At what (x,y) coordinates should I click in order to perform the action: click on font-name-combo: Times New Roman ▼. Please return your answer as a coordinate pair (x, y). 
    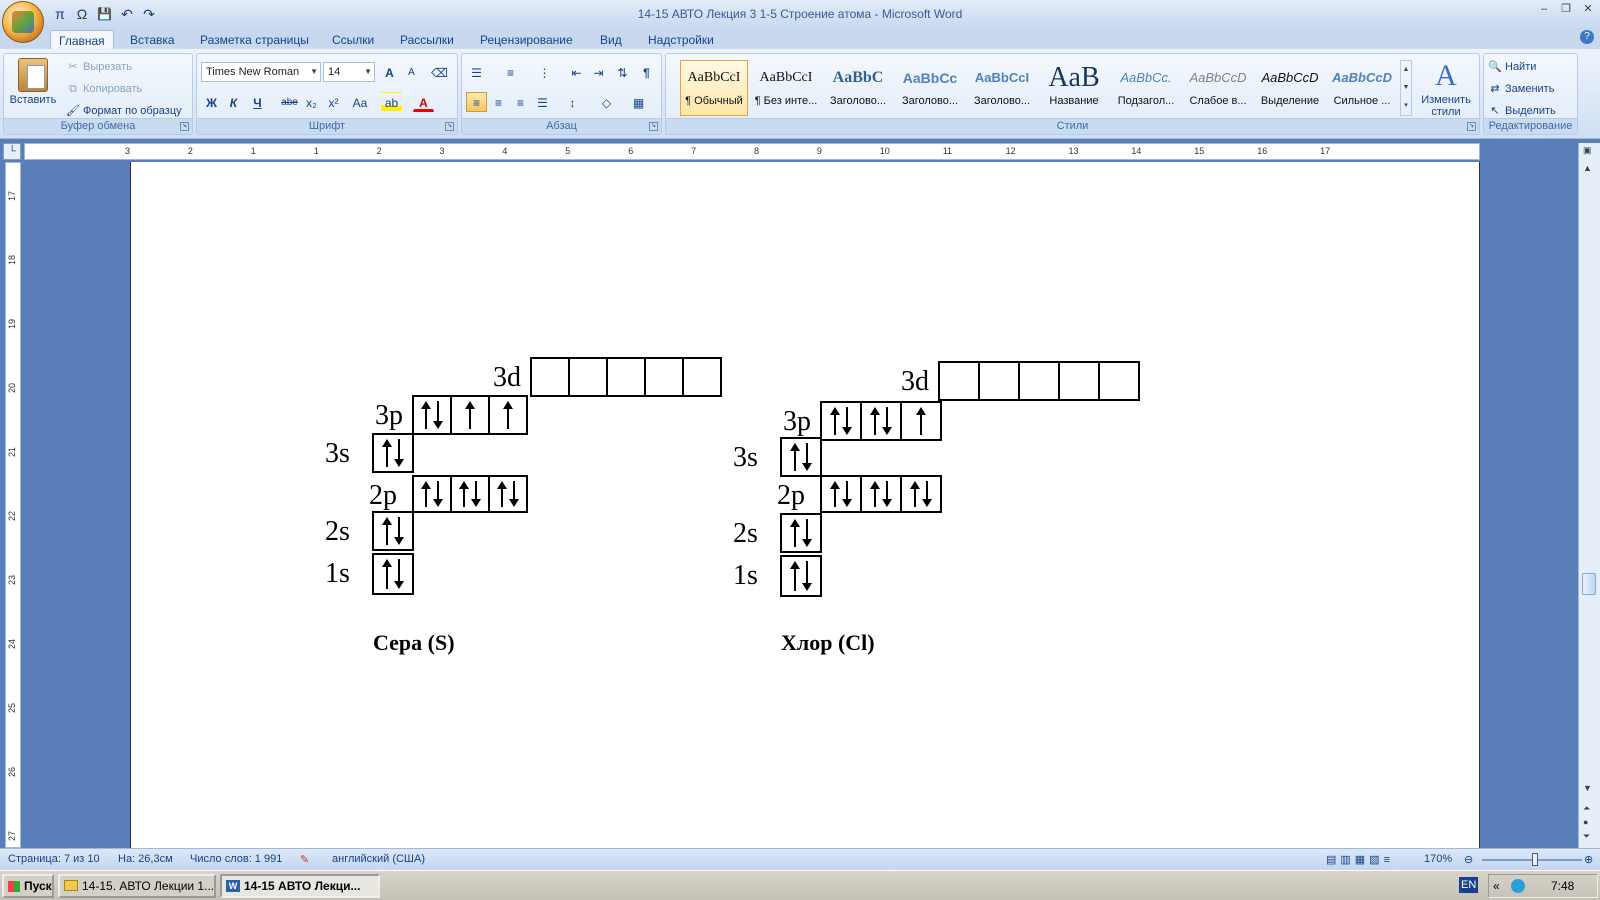
    Looking at the image, I should click on (261, 72).